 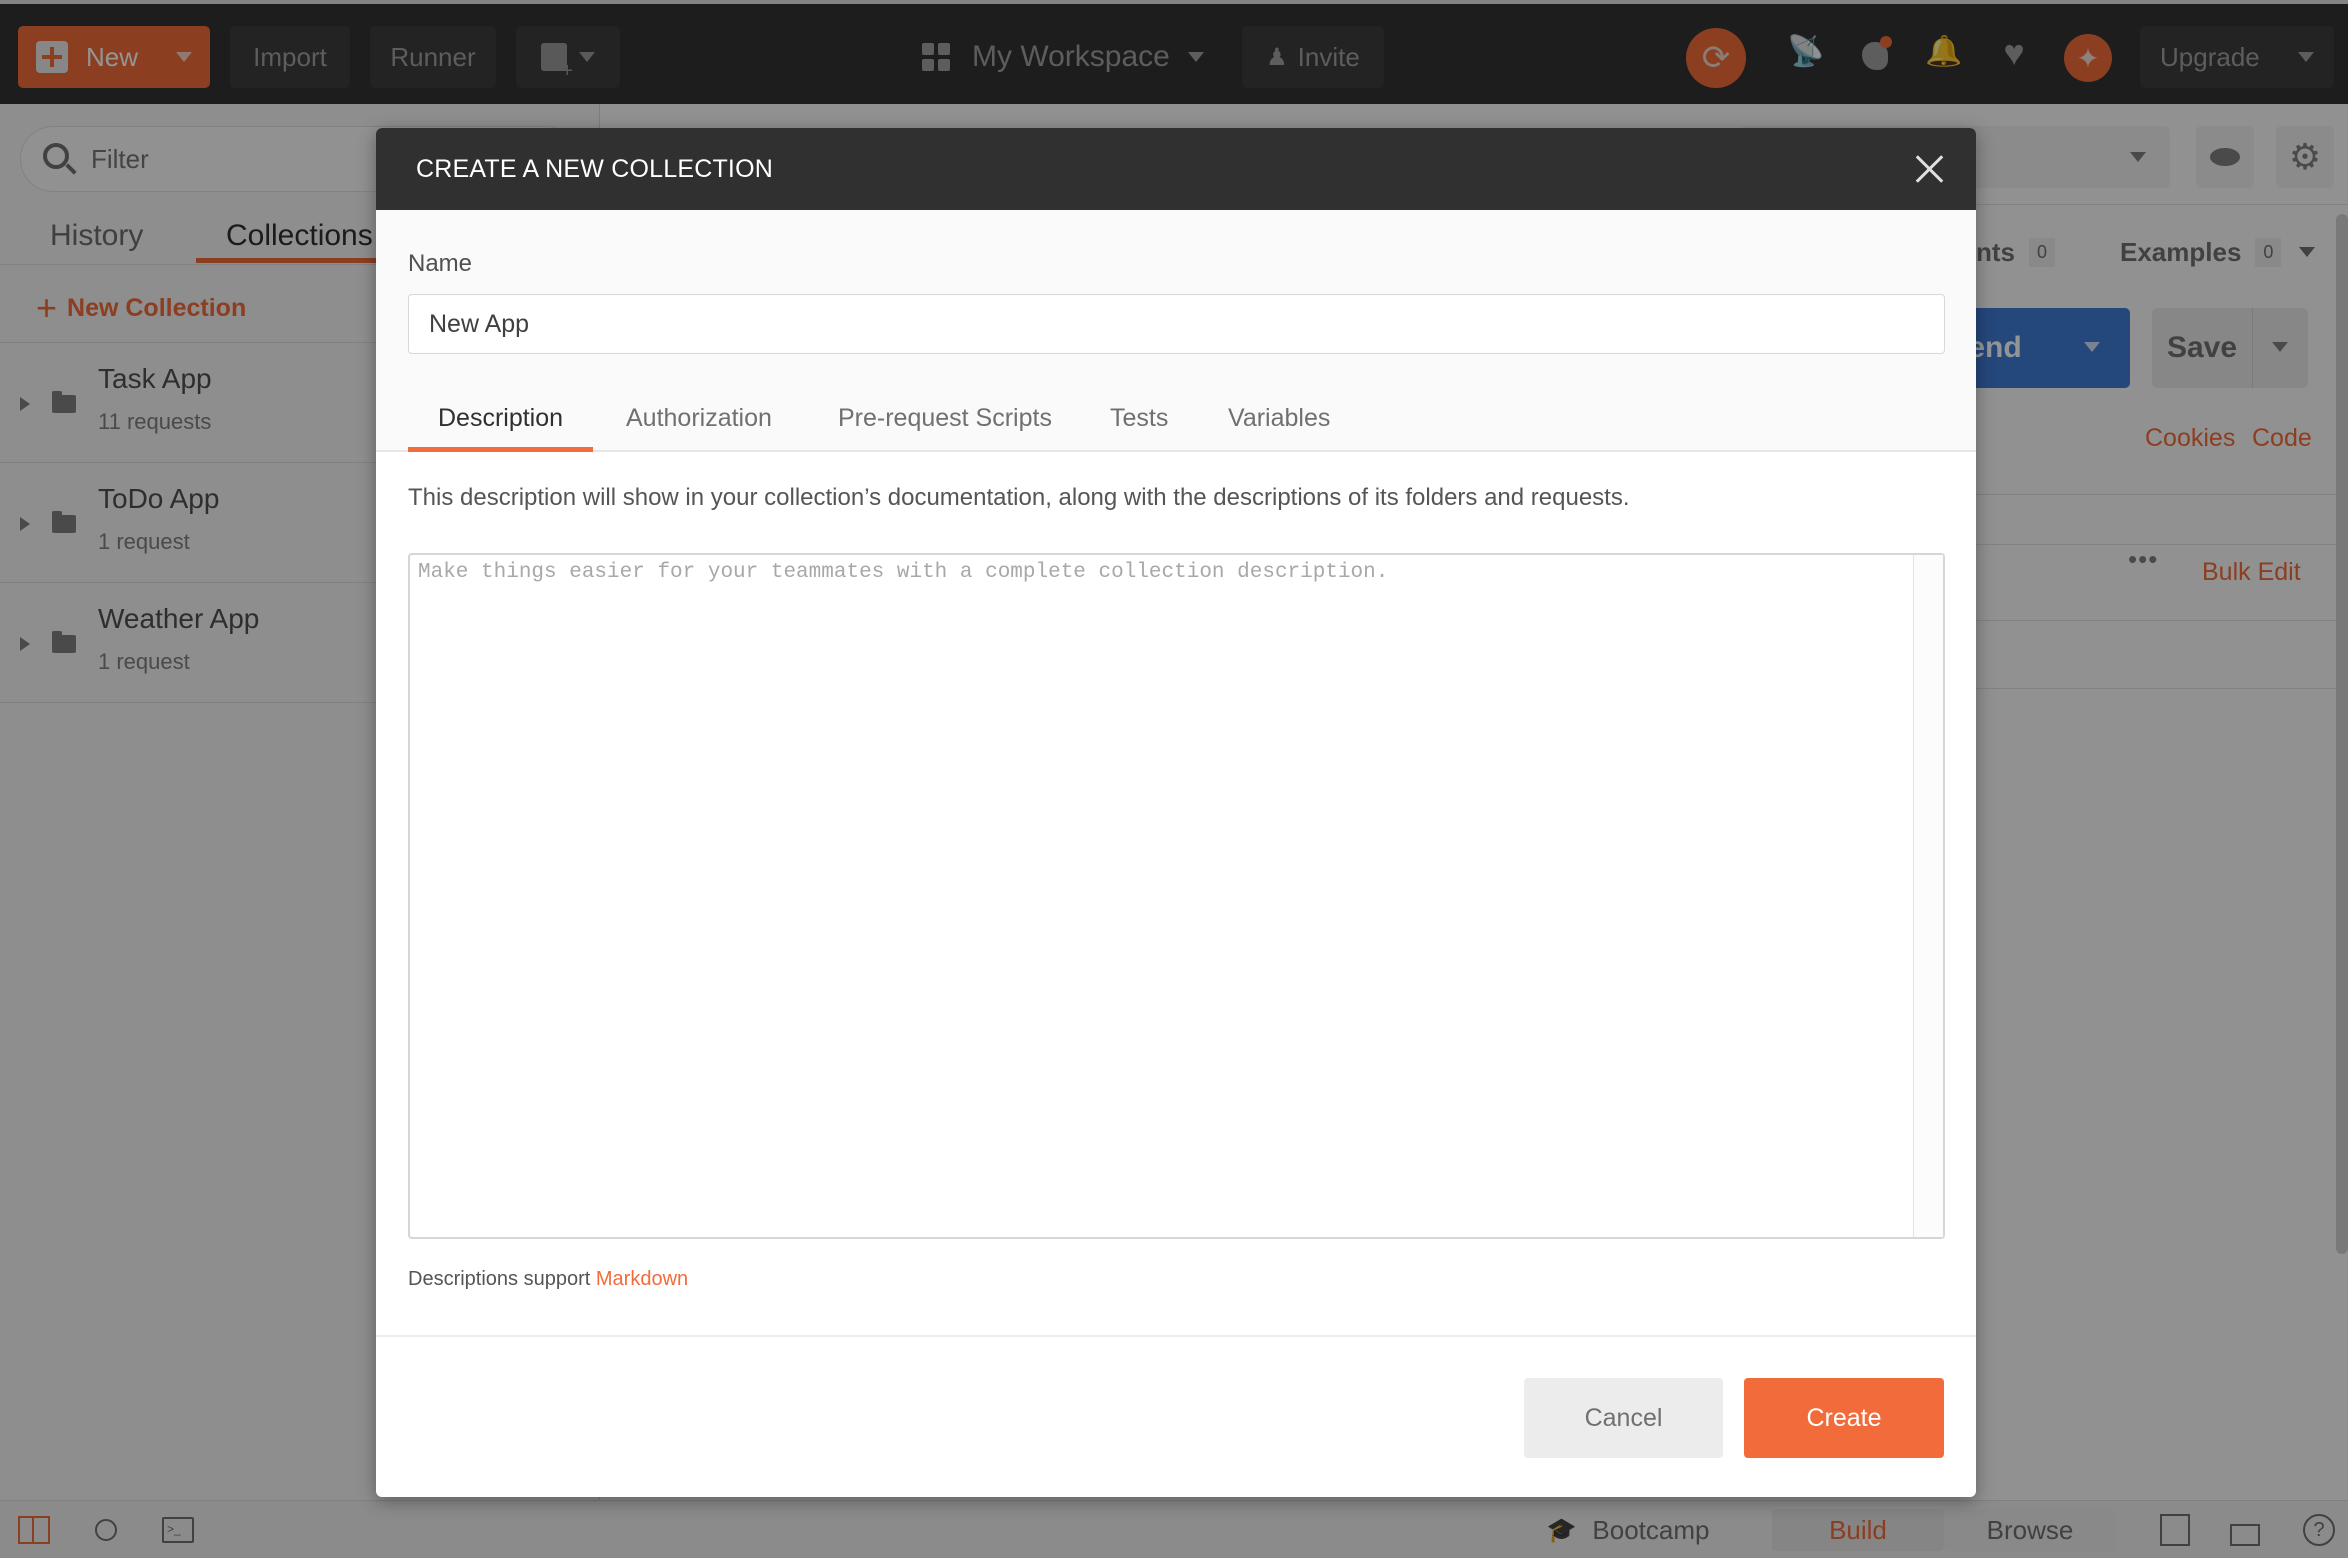 I want to click on markdown-note: Descriptions support Markdown, so click(x=548, y=1279).